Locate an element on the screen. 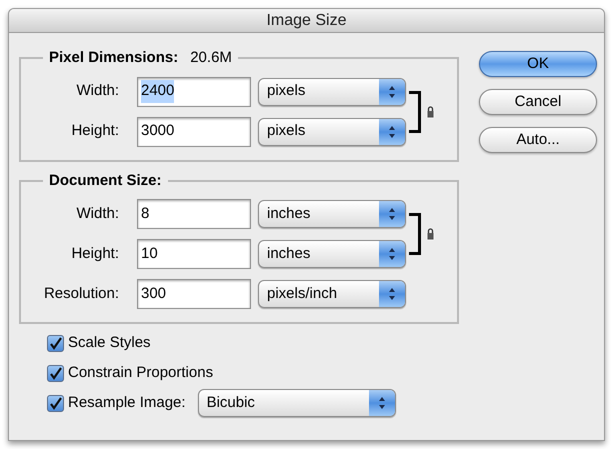  group-title: Document Size: is located at coordinates (105, 180).